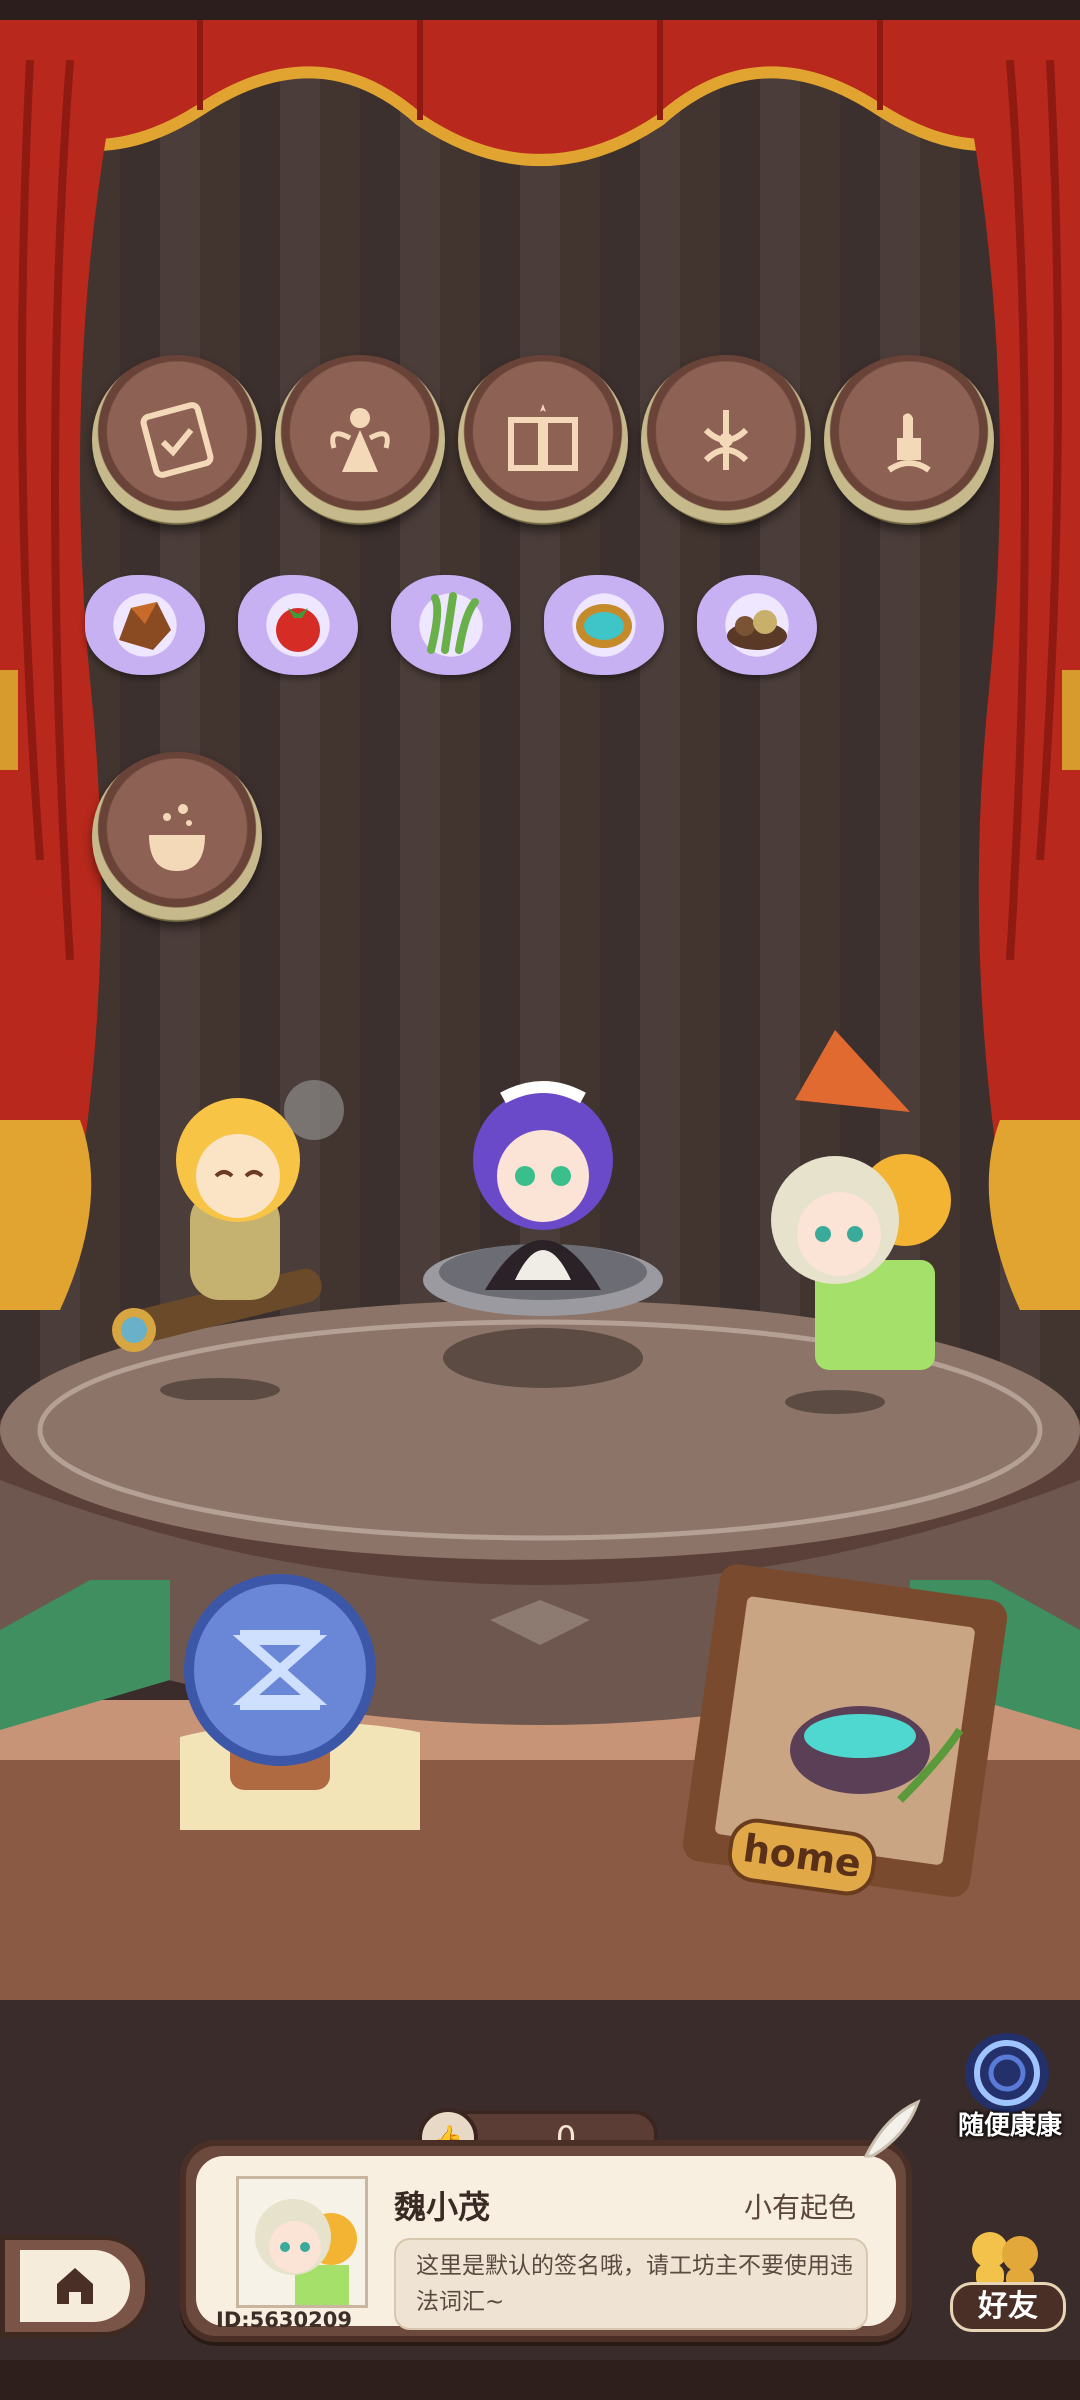 The height and width of the screenshot is (2400, 1080). Describe the element at coordinates (757, 630) in the screenshot. I see `soil-icon` at that location.